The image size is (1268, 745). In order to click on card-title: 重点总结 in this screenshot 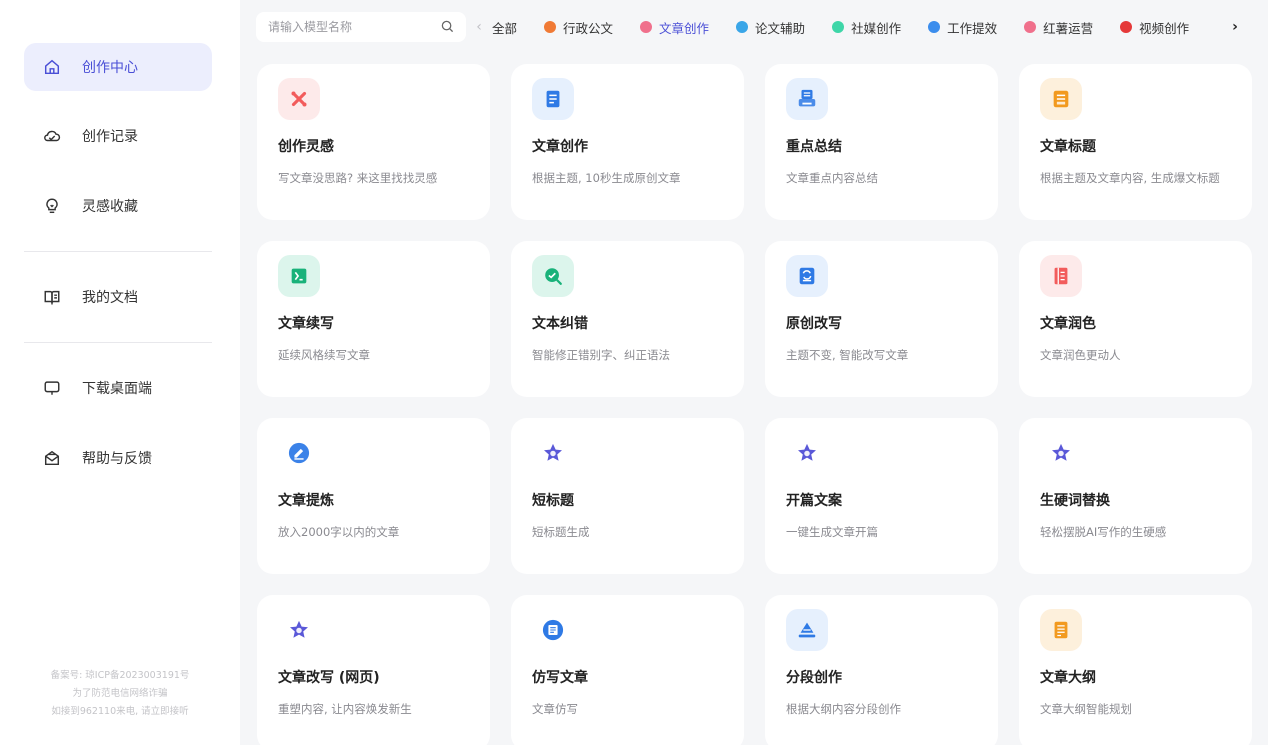, I will do `click(814, 147)`.